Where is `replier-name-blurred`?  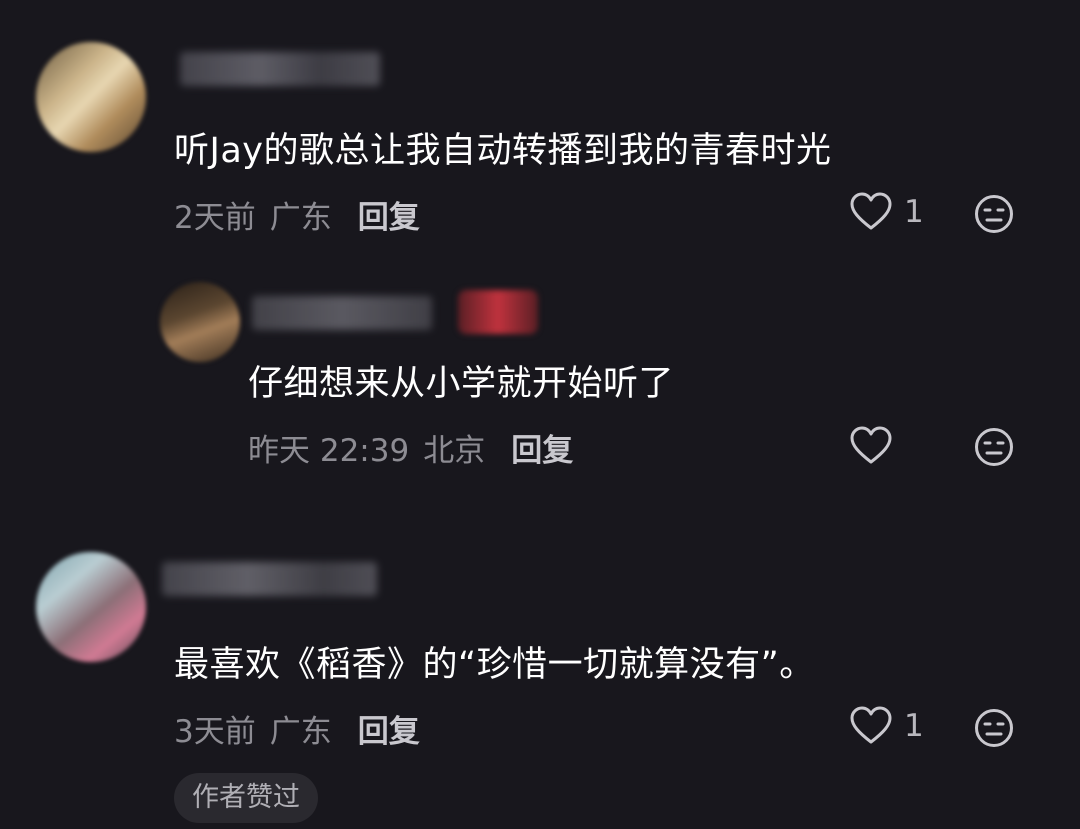 replier-name-blurred is located at coordinates (342, 313).